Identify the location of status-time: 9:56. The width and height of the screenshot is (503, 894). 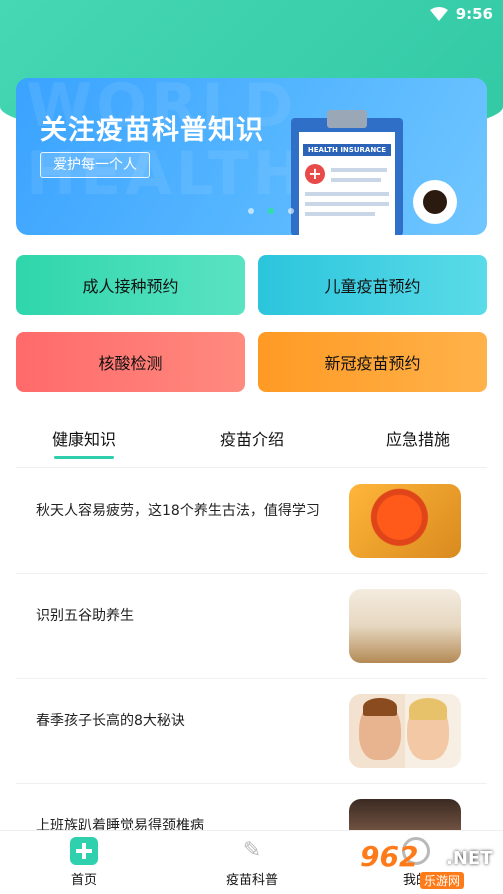
(474, 14).